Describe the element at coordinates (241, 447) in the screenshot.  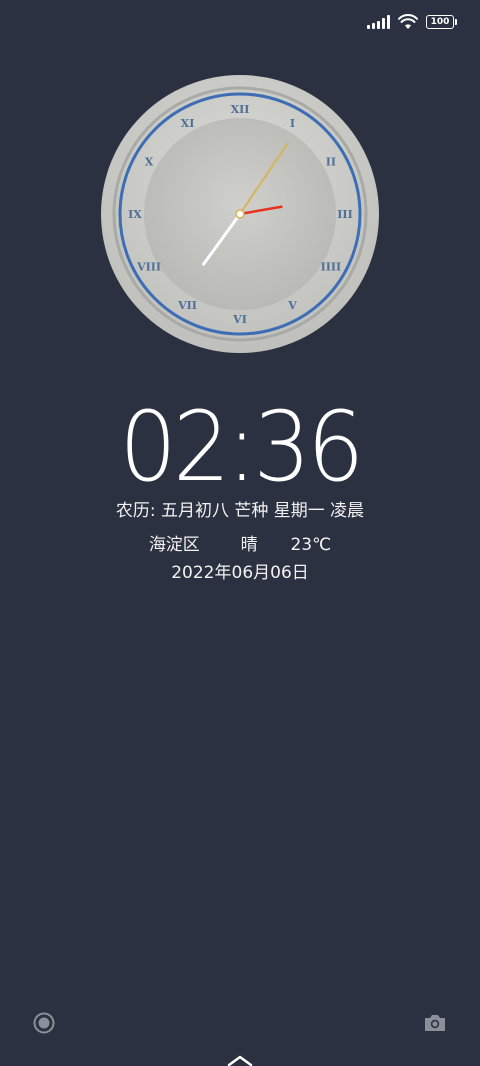
I see `digital-time: 02:36` at that location.